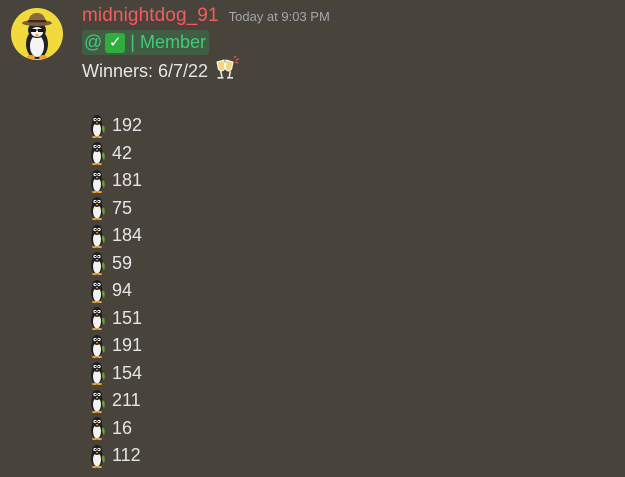 This screenshot has width=625, height=477. Describe the element at coordinates (342, 374) in the screenshot. I see `list-item: 154` at that location.